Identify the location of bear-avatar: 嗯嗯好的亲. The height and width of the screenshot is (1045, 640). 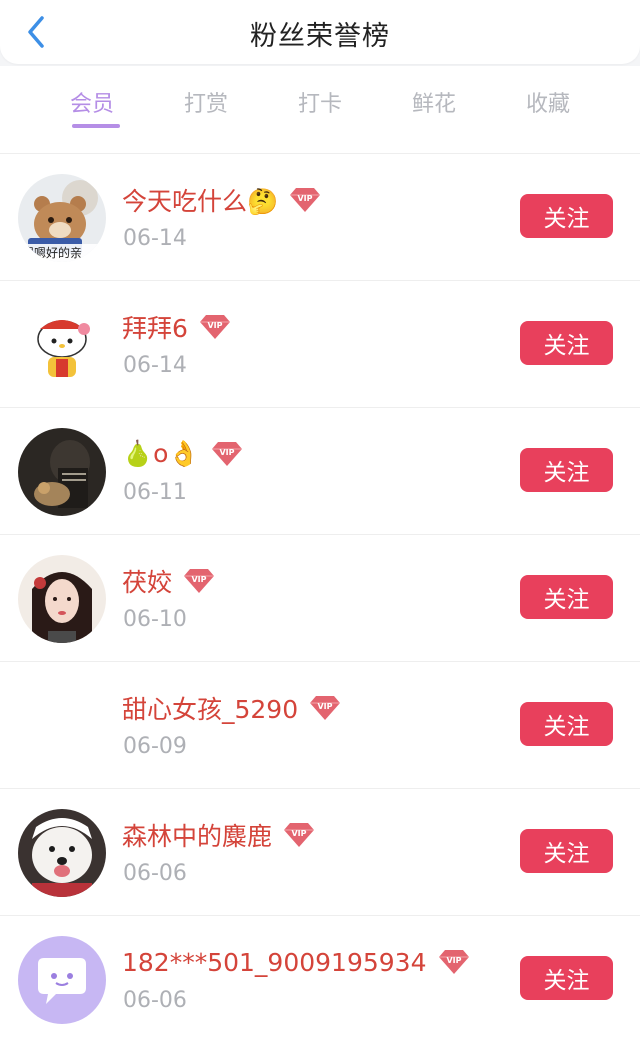
(62, 218).